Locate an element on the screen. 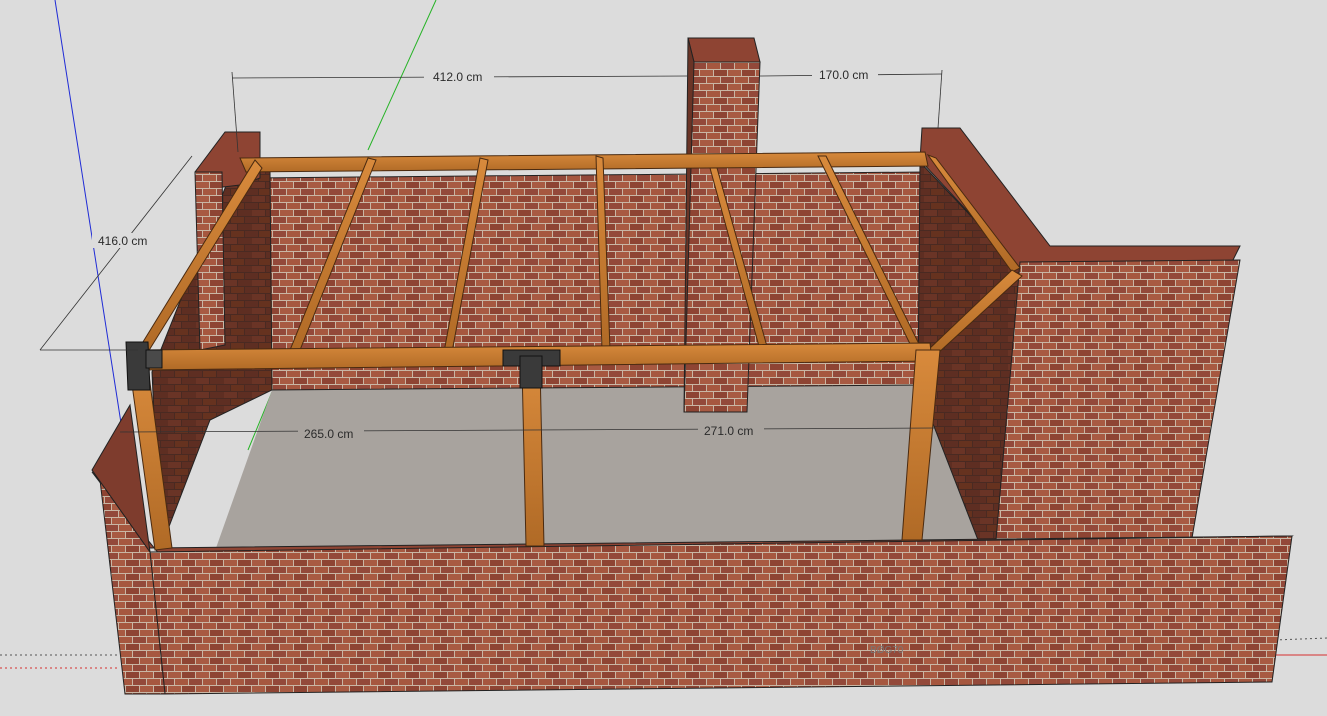  dim-label-265: 265.0 cm is located at coordinates (328, 434).